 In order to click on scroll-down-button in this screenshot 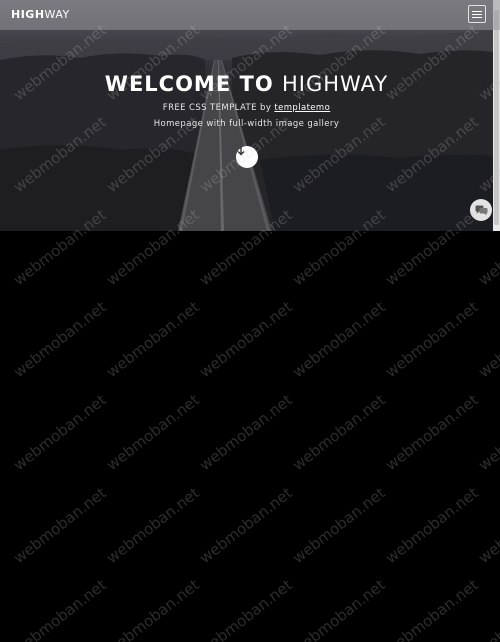, I will do `click(247, 157)`.